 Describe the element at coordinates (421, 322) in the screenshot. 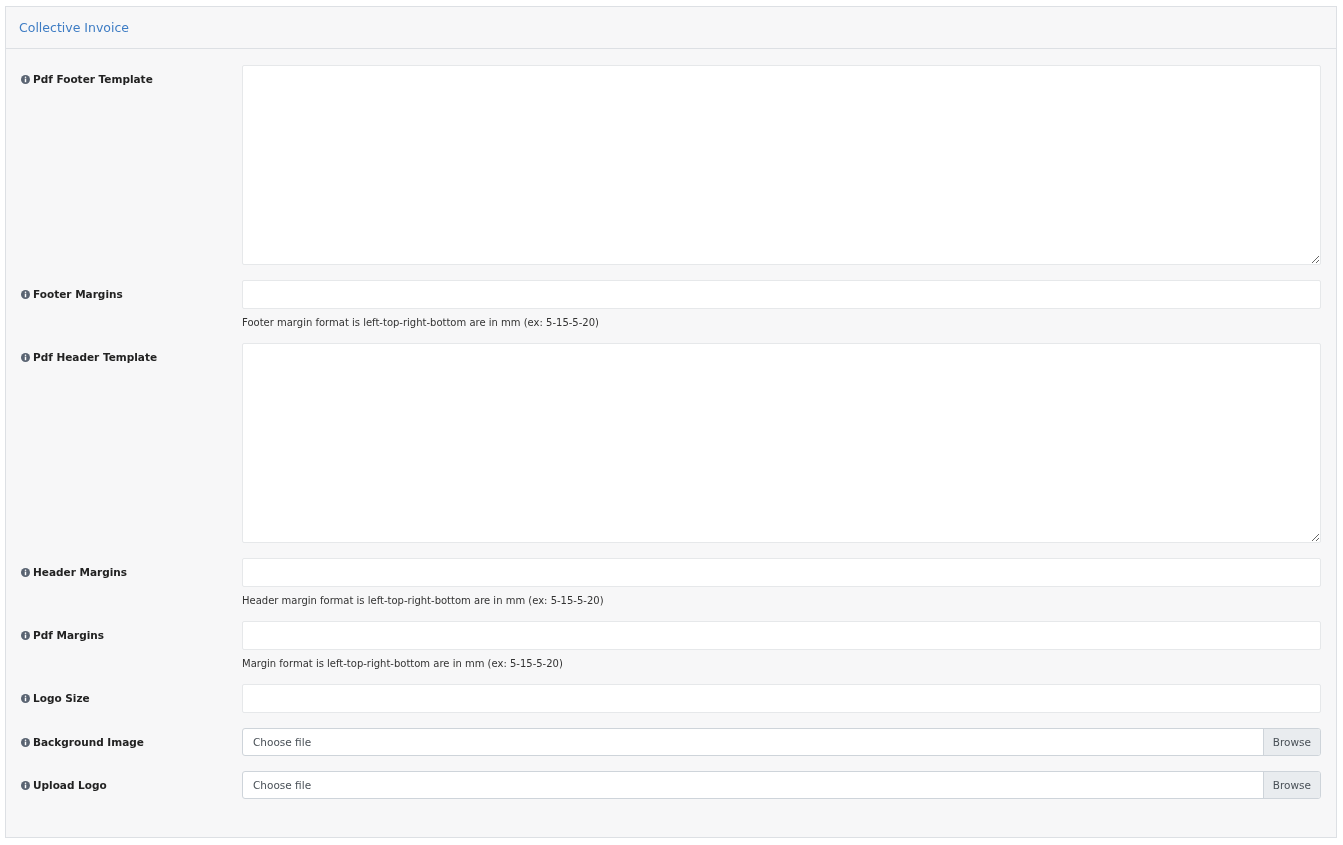

I see `help-text: Footer margin format is left-top-right-bottom are in mm (ex: 5-15-5-20)` at that location.